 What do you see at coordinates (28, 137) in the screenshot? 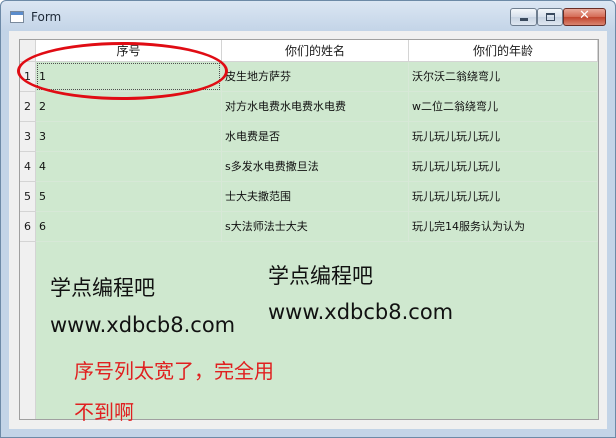
I see `row-header: 3` at bounding box center [28, 137].